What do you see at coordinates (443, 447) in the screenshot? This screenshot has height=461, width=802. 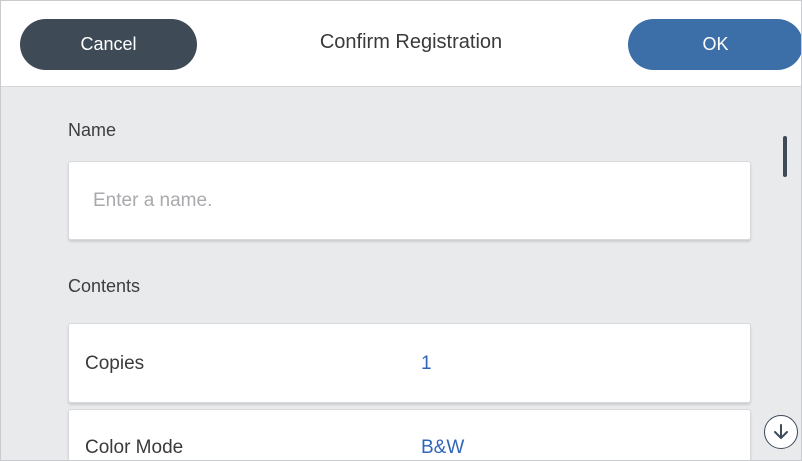 I see `color-mode-value: B&W` at bounding box center [443, 447].